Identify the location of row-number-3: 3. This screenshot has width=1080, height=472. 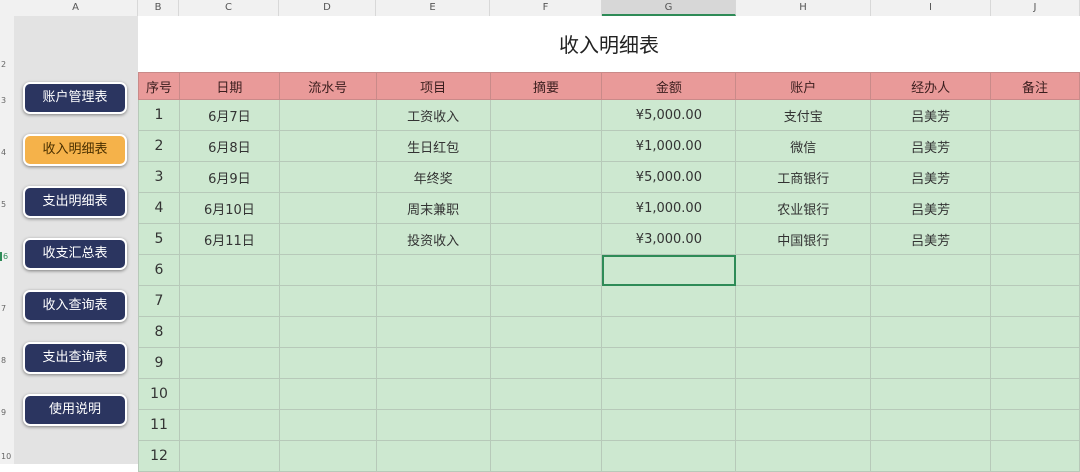
(7, 100).